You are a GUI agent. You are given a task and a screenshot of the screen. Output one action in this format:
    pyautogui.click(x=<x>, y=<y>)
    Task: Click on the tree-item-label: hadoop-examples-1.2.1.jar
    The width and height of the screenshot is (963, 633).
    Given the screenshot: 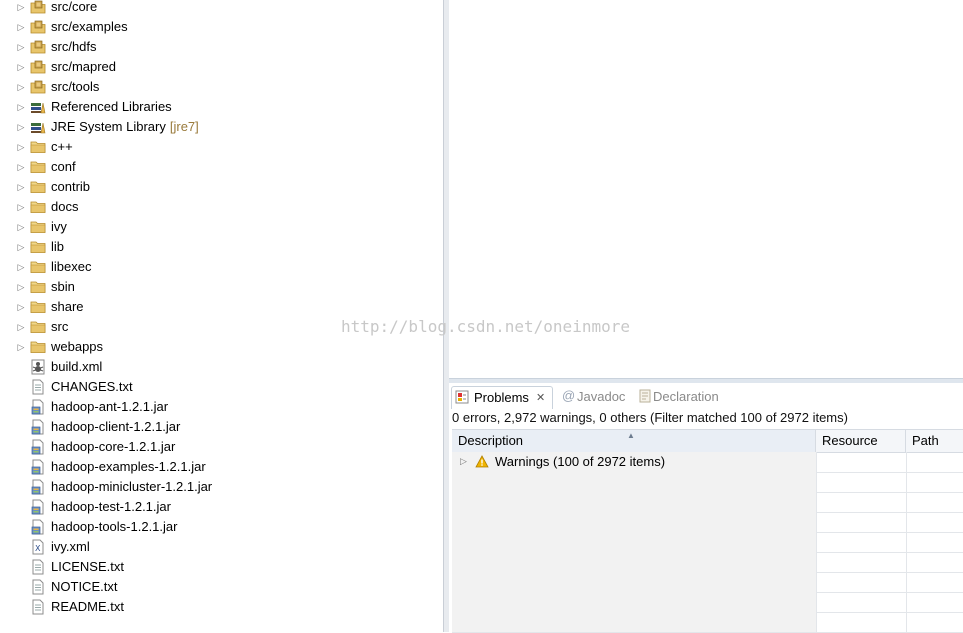 What is the action you would take?
    pyautogui.click(x=128, y=467)
    